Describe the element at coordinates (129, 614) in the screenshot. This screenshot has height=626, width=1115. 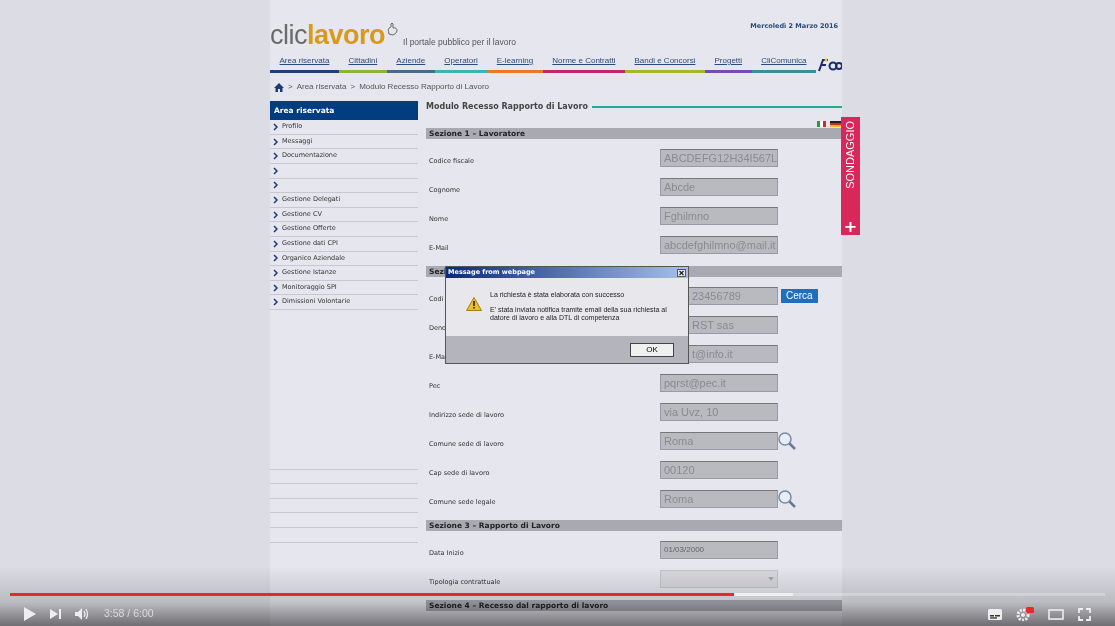
I see `time-display: 3:58 / 6:00` at that location.